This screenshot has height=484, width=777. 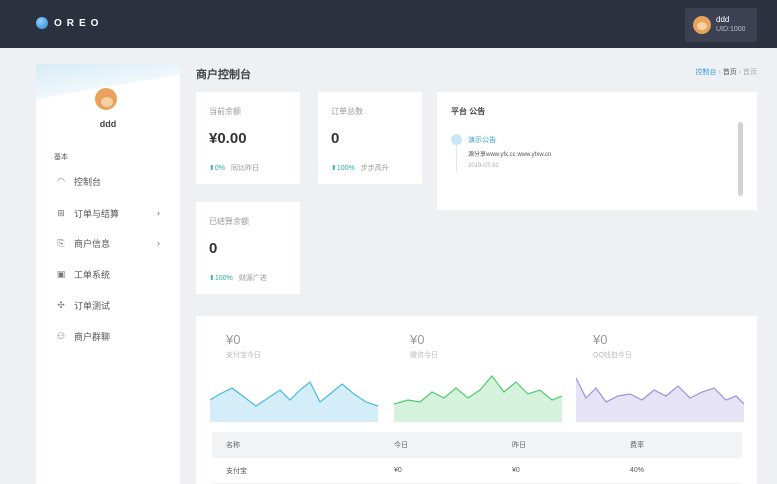 What do you see at coordinates (252, 278) in the screenshot?
I see `stat-trend-text: 财源广进` at bounding box center [252, 278].